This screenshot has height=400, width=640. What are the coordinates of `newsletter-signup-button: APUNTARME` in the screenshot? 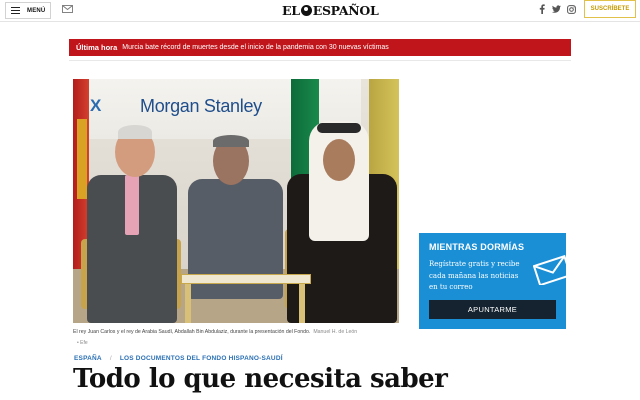 It's located at (492, 309).